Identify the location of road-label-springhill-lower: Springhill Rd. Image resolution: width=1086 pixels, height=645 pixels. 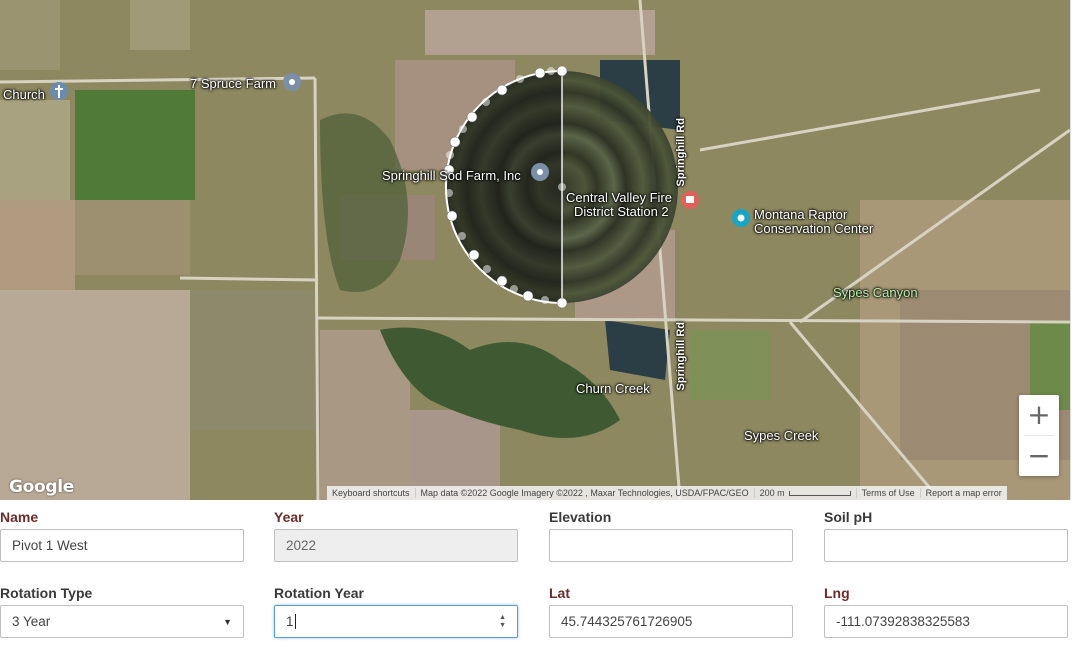
(681, 356).